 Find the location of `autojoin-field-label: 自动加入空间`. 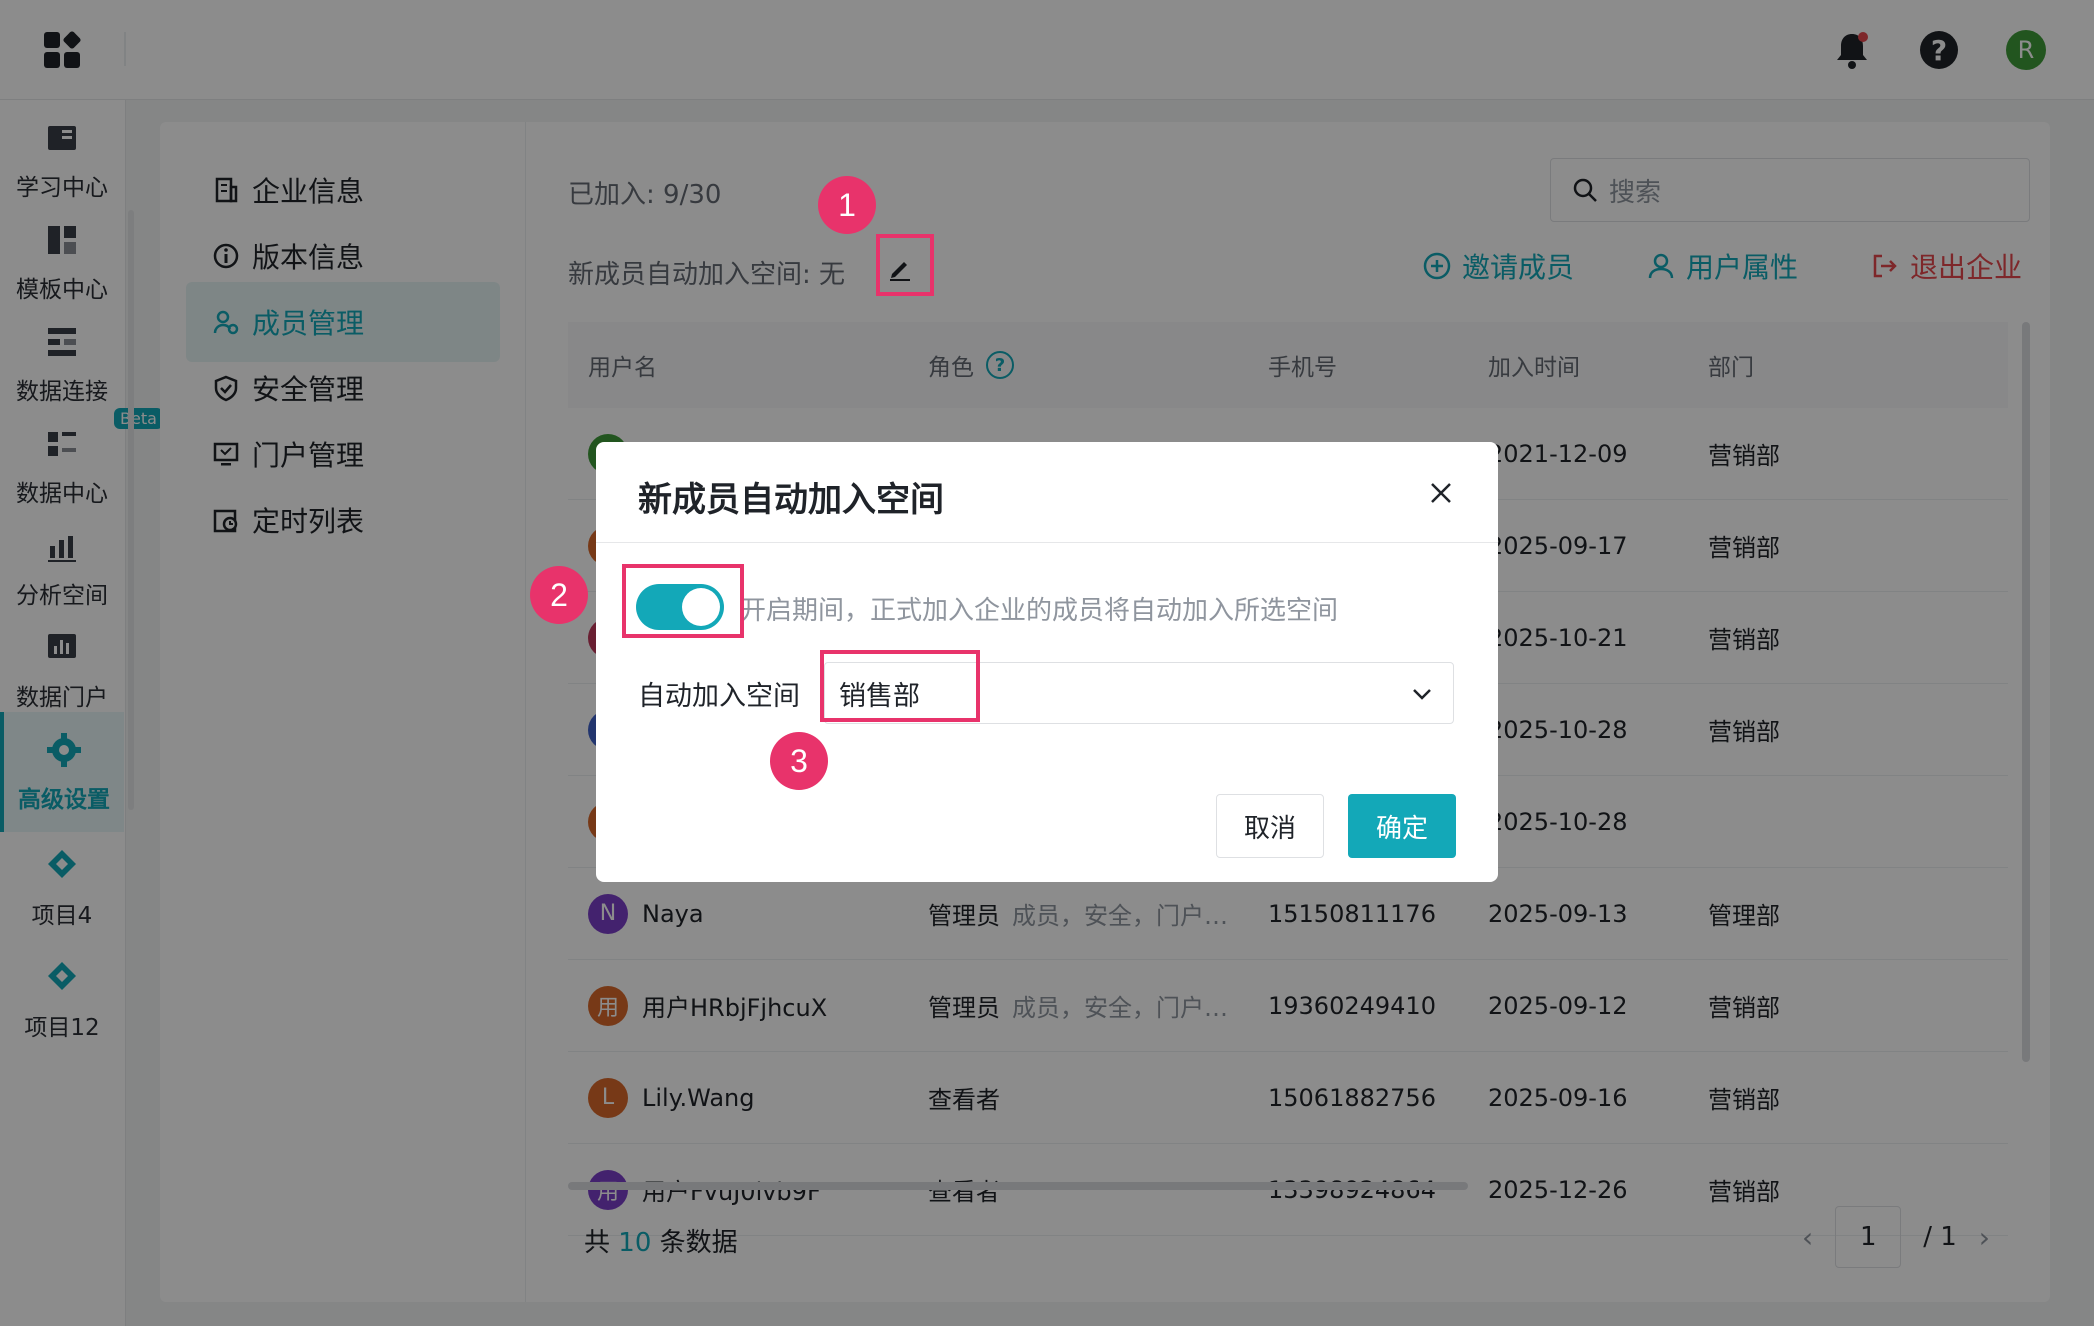

autojoin-field-label: 自动加入空间 is located at coordinates (719, 696).